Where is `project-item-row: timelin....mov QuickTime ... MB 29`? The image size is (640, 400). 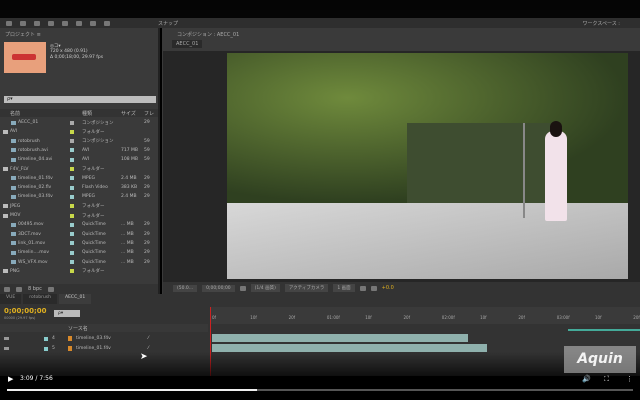 project-item-row: timelin....mov QuickTime ... MB 29 is located at coordinates (79, 252).